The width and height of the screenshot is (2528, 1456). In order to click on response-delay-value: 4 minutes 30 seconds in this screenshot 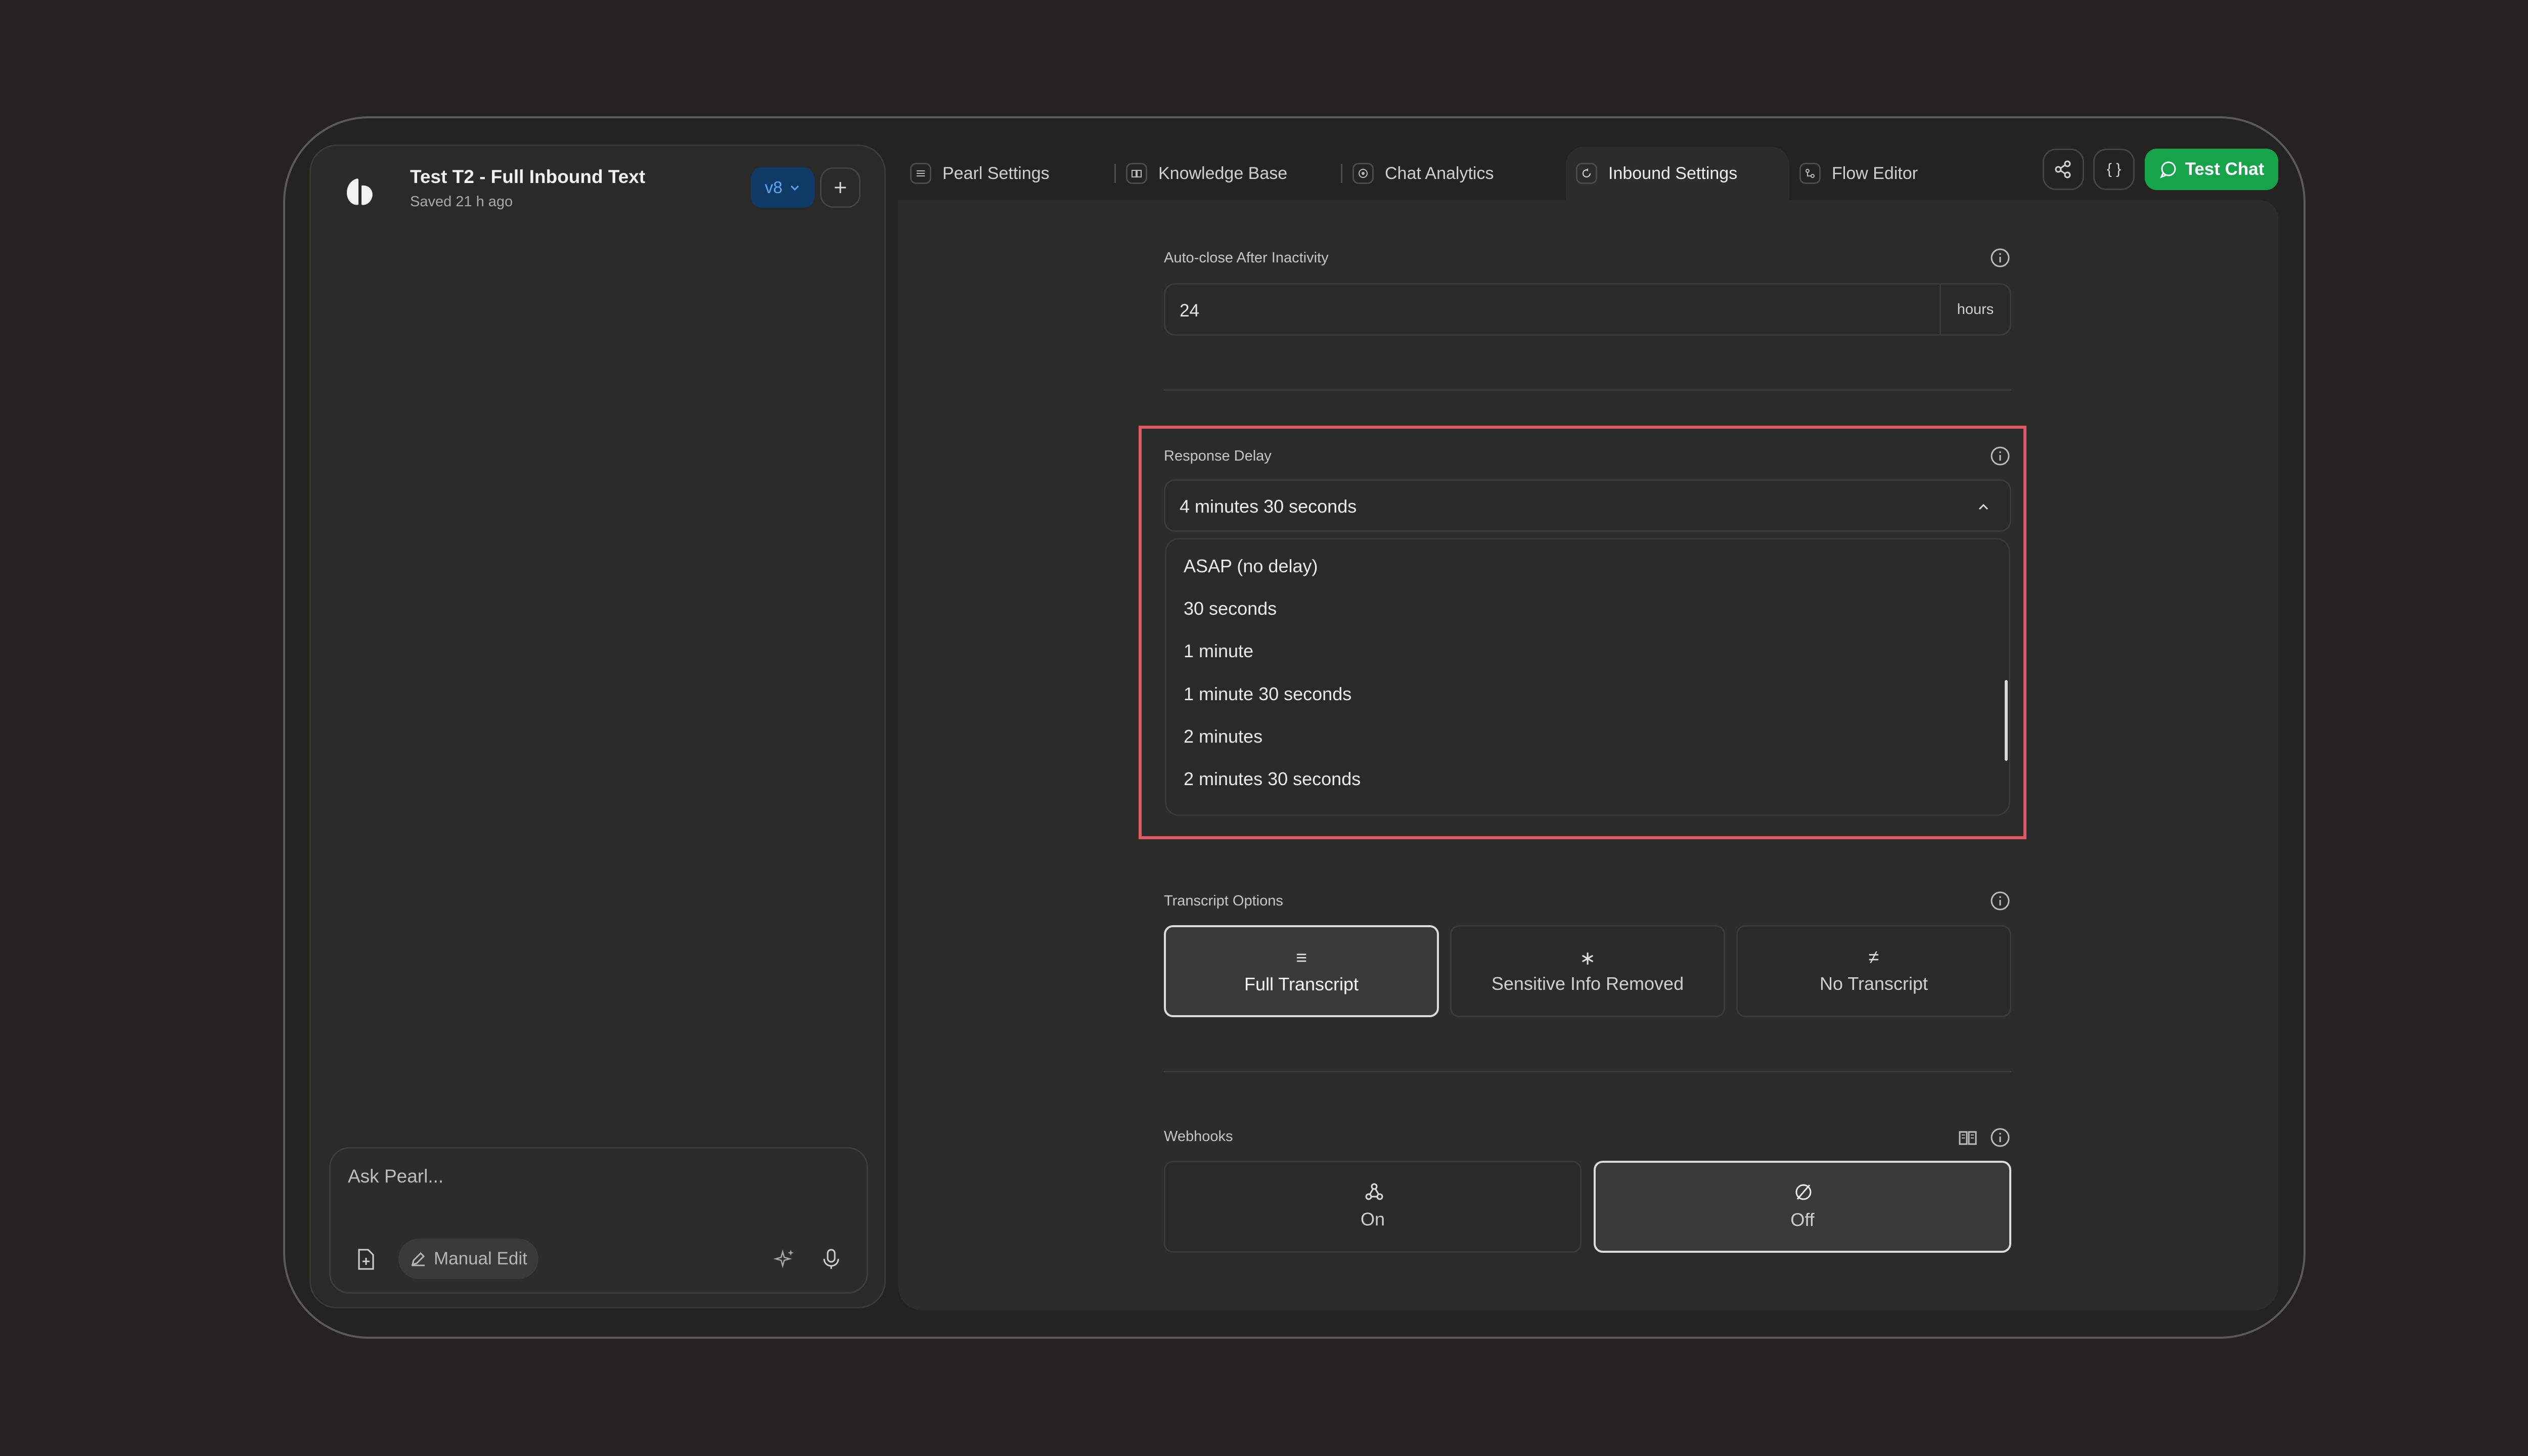, I will do `click(1268, 506)`.